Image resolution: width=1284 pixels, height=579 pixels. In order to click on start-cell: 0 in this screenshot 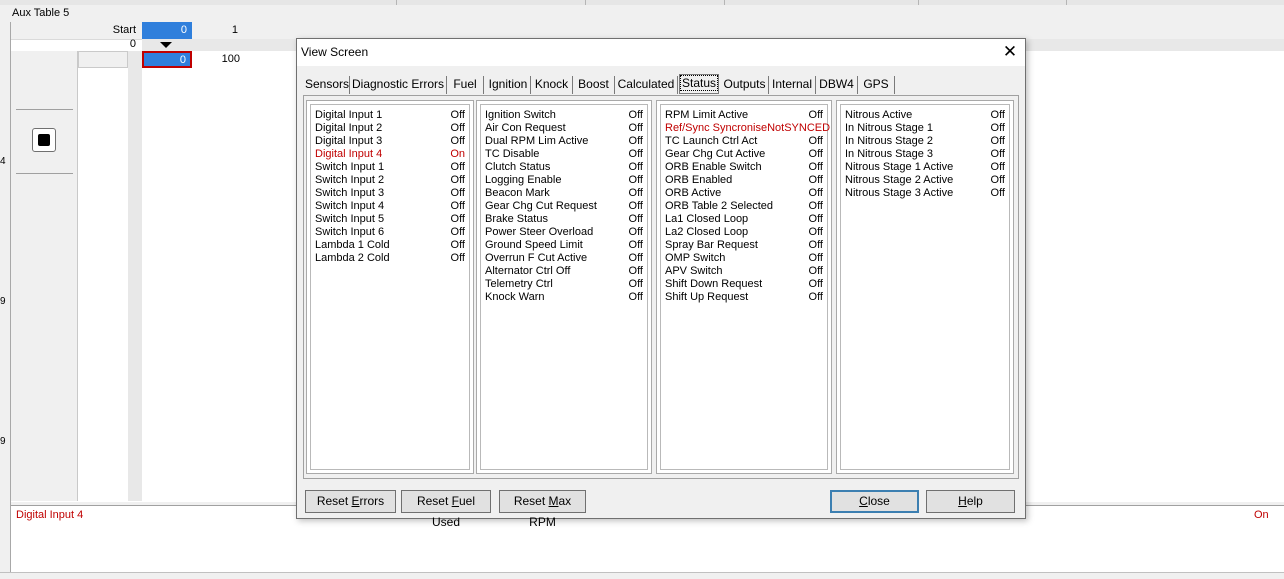, I will do `click(167, 30)`.